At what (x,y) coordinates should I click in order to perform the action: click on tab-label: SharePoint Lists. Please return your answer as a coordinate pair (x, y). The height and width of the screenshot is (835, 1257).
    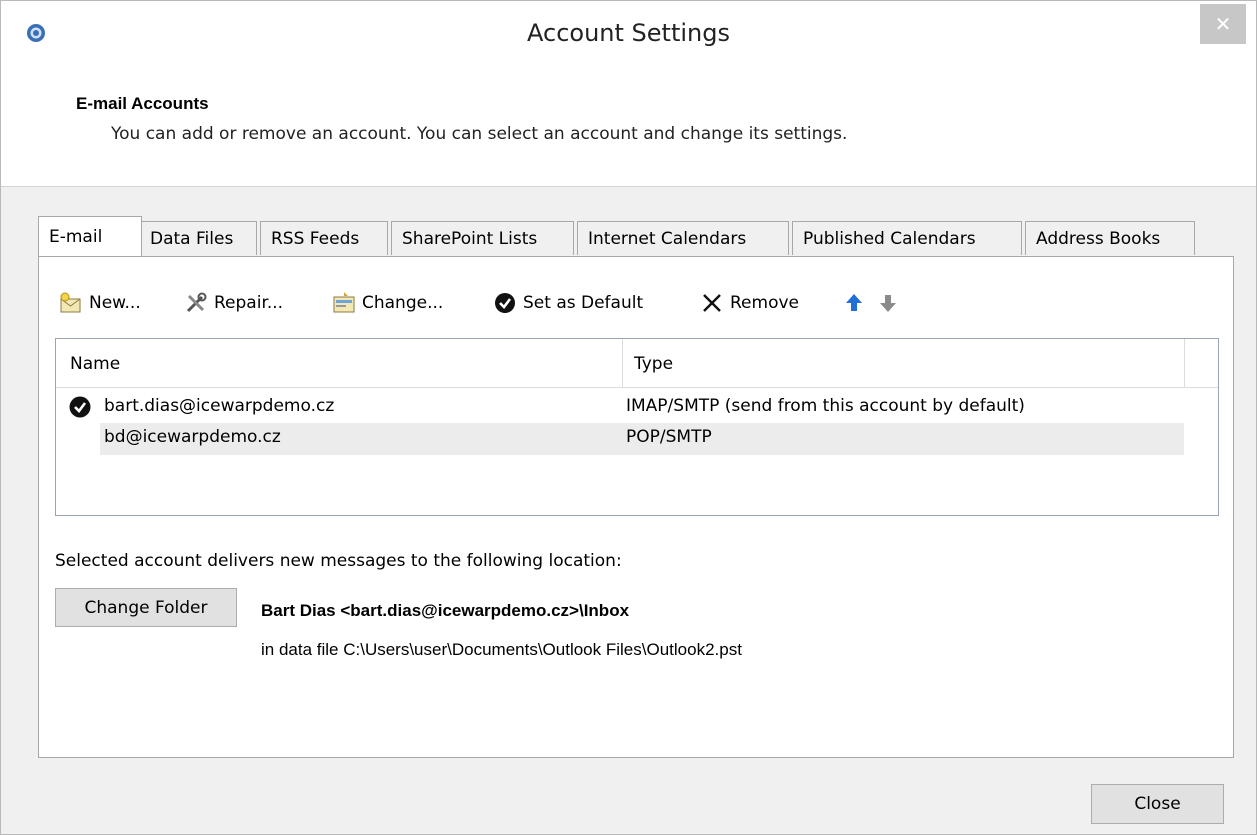
    Looking at the image, I should click on (470, 239).